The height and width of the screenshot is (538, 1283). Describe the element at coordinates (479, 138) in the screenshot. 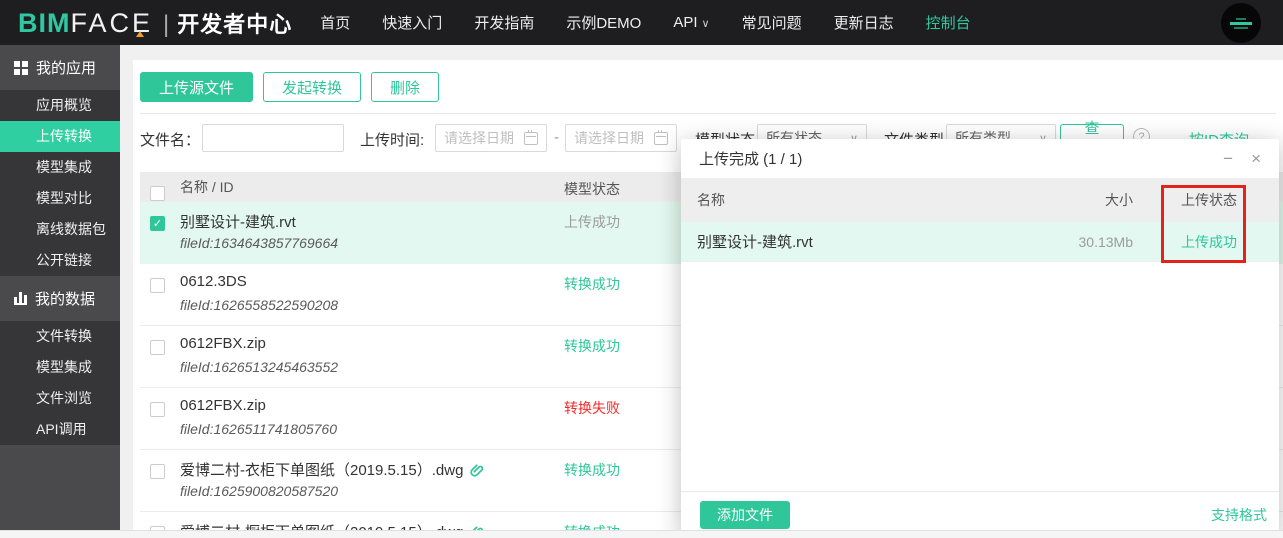

I see `date-from-placeholder: 请选择日期` at that location.